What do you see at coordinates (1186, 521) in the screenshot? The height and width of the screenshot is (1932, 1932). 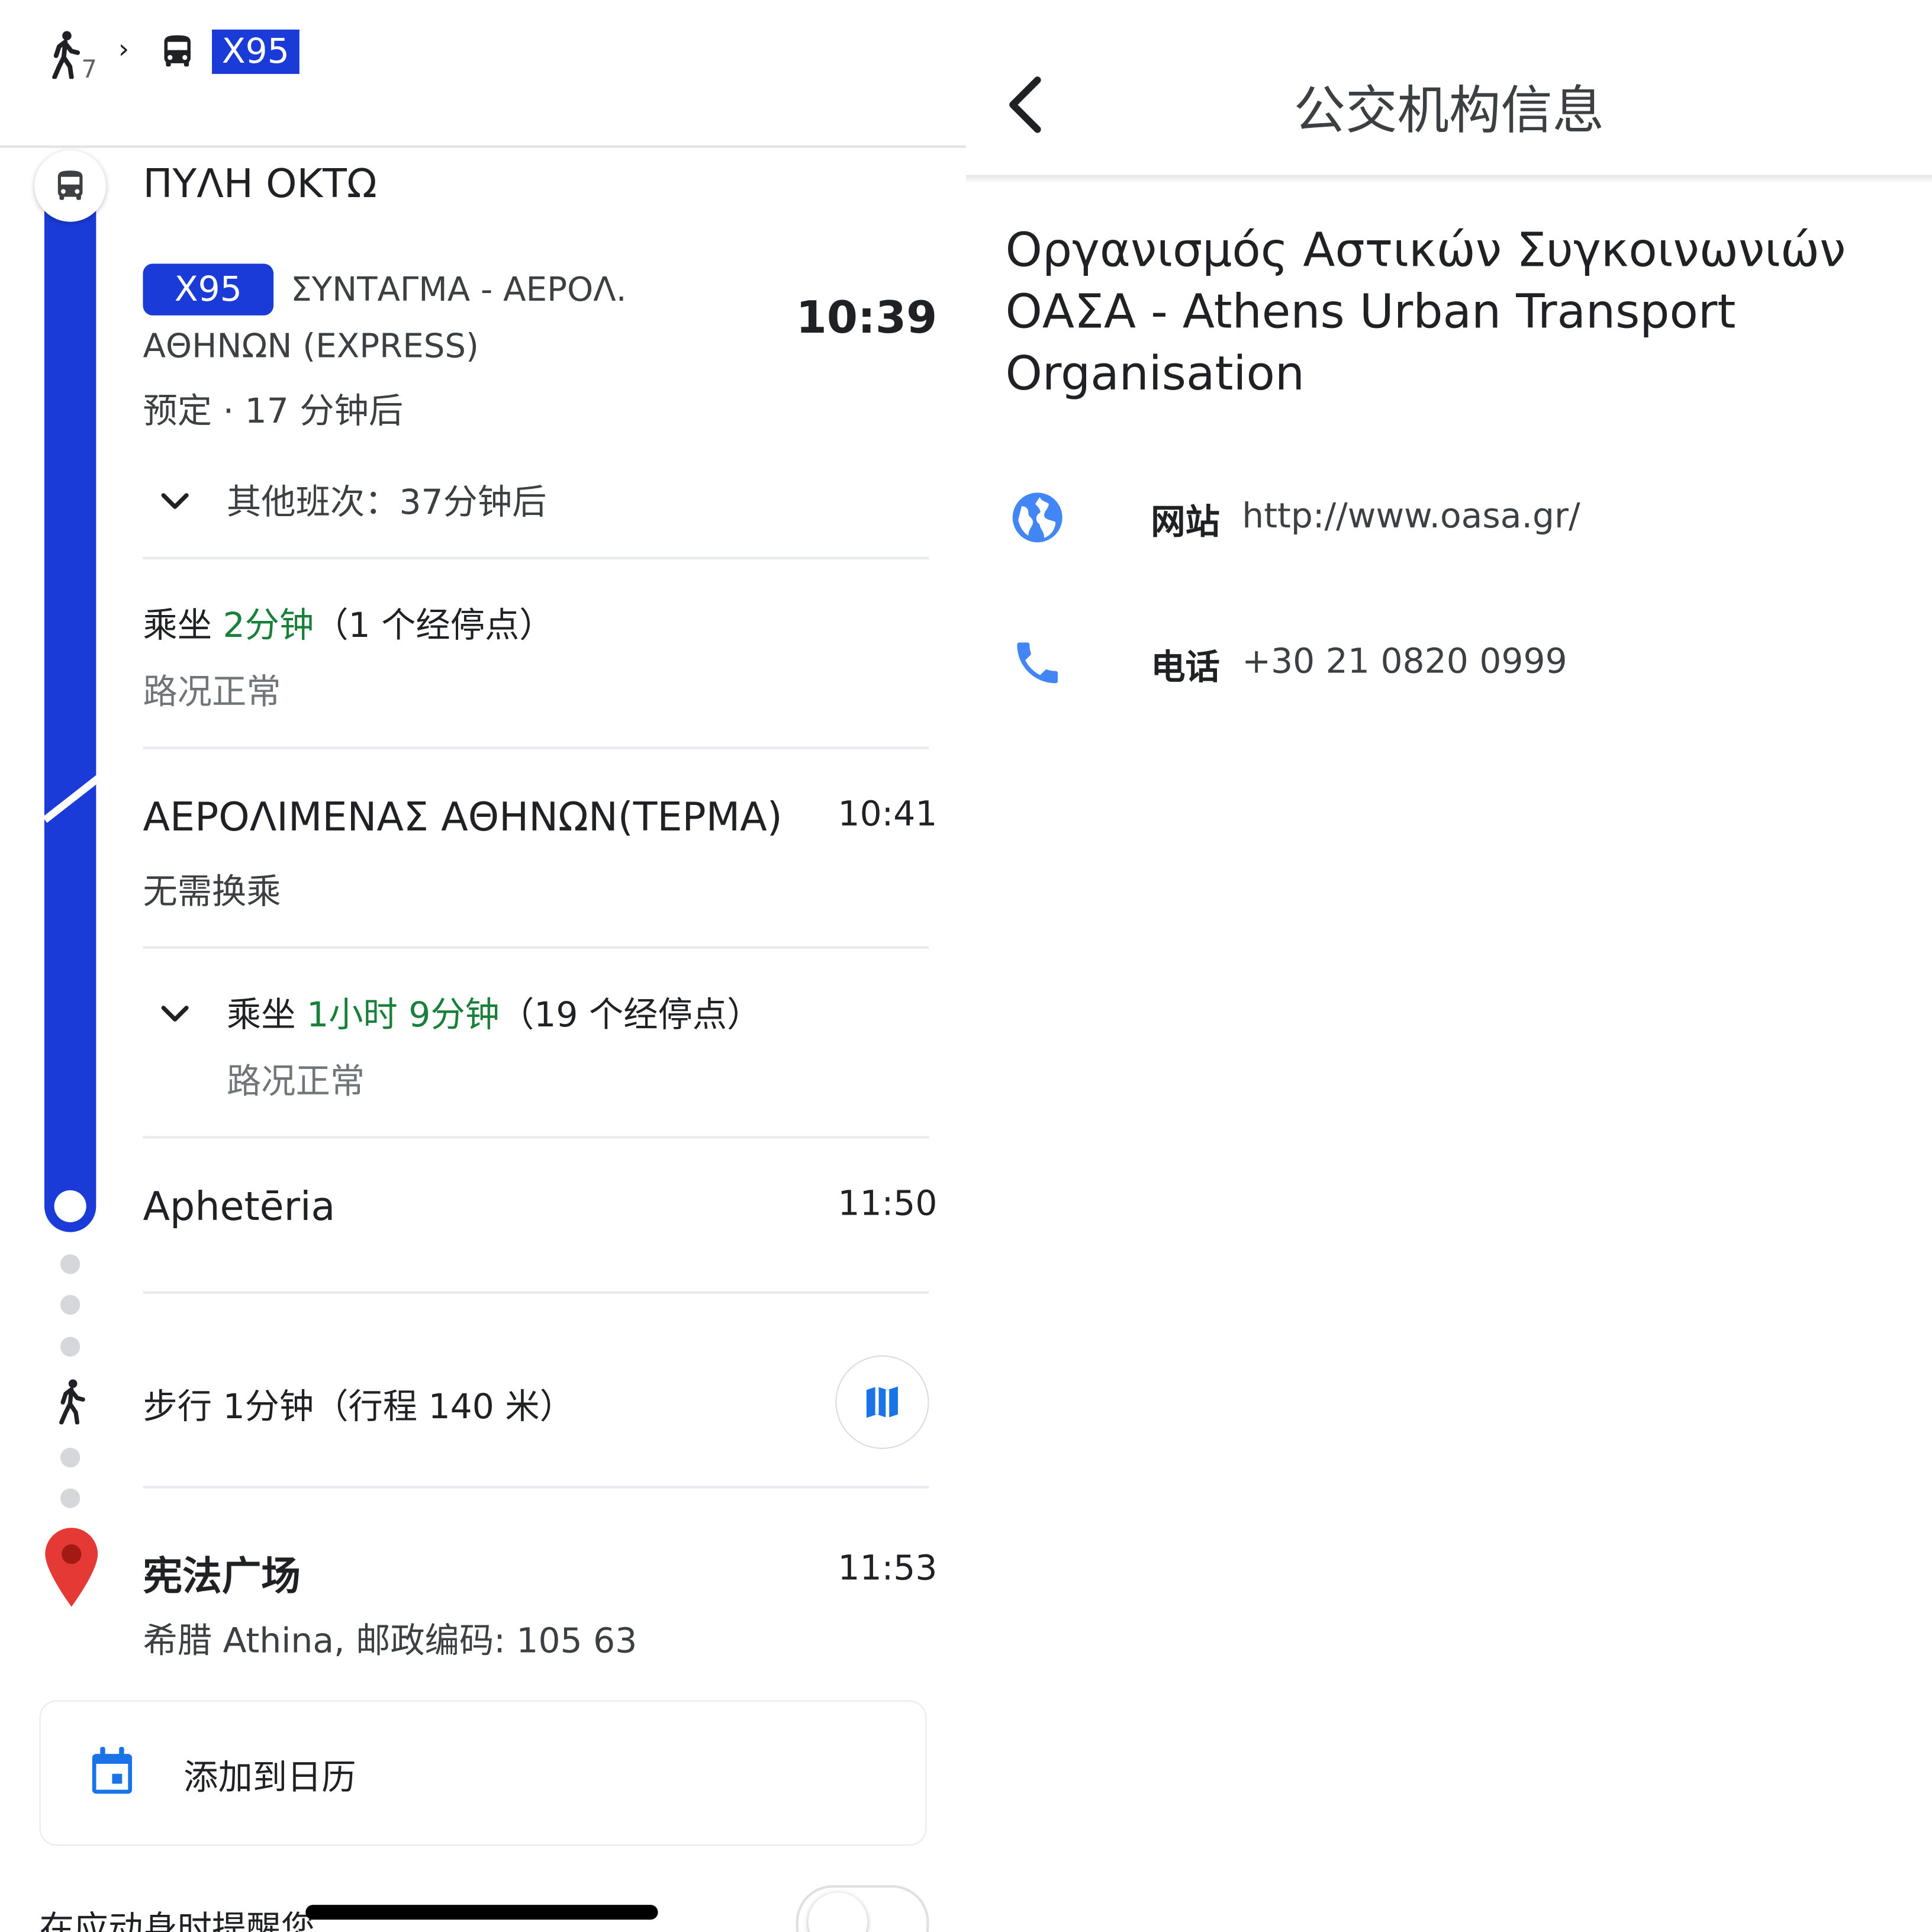 I see `website-label: 网站` at bounding box center [1186, 521].